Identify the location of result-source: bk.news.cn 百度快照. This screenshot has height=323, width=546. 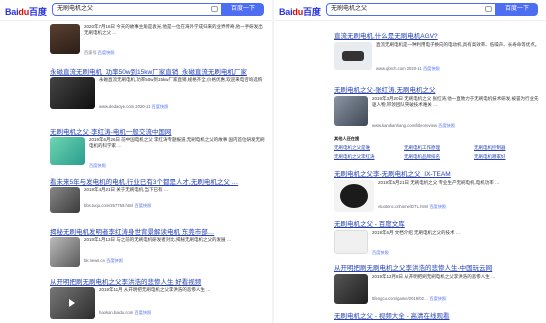
(103, 260).